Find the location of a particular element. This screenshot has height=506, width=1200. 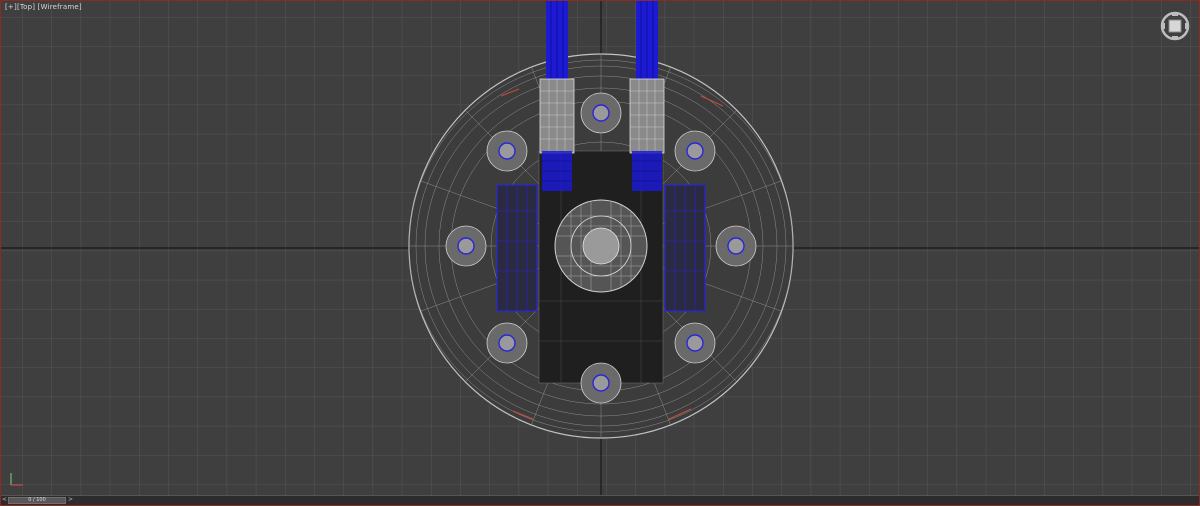

time-slider: 0 / 100 is located at coordinates (37, 500).